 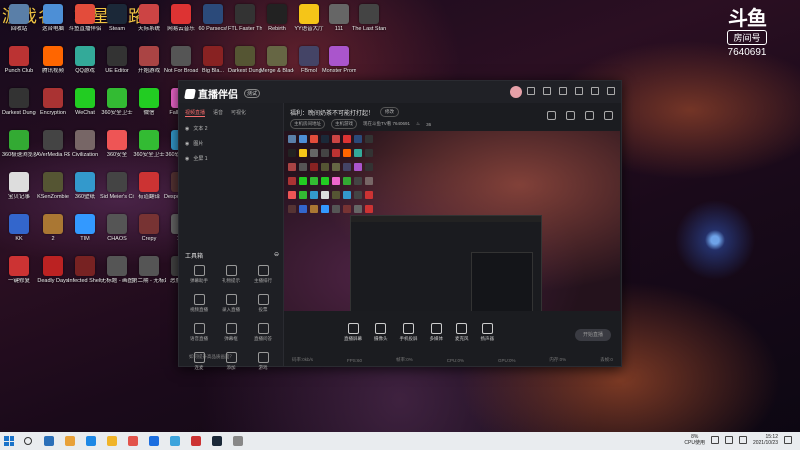 I want to click on desktop-icon: 腾讯视频, so click(x=53, y=60).